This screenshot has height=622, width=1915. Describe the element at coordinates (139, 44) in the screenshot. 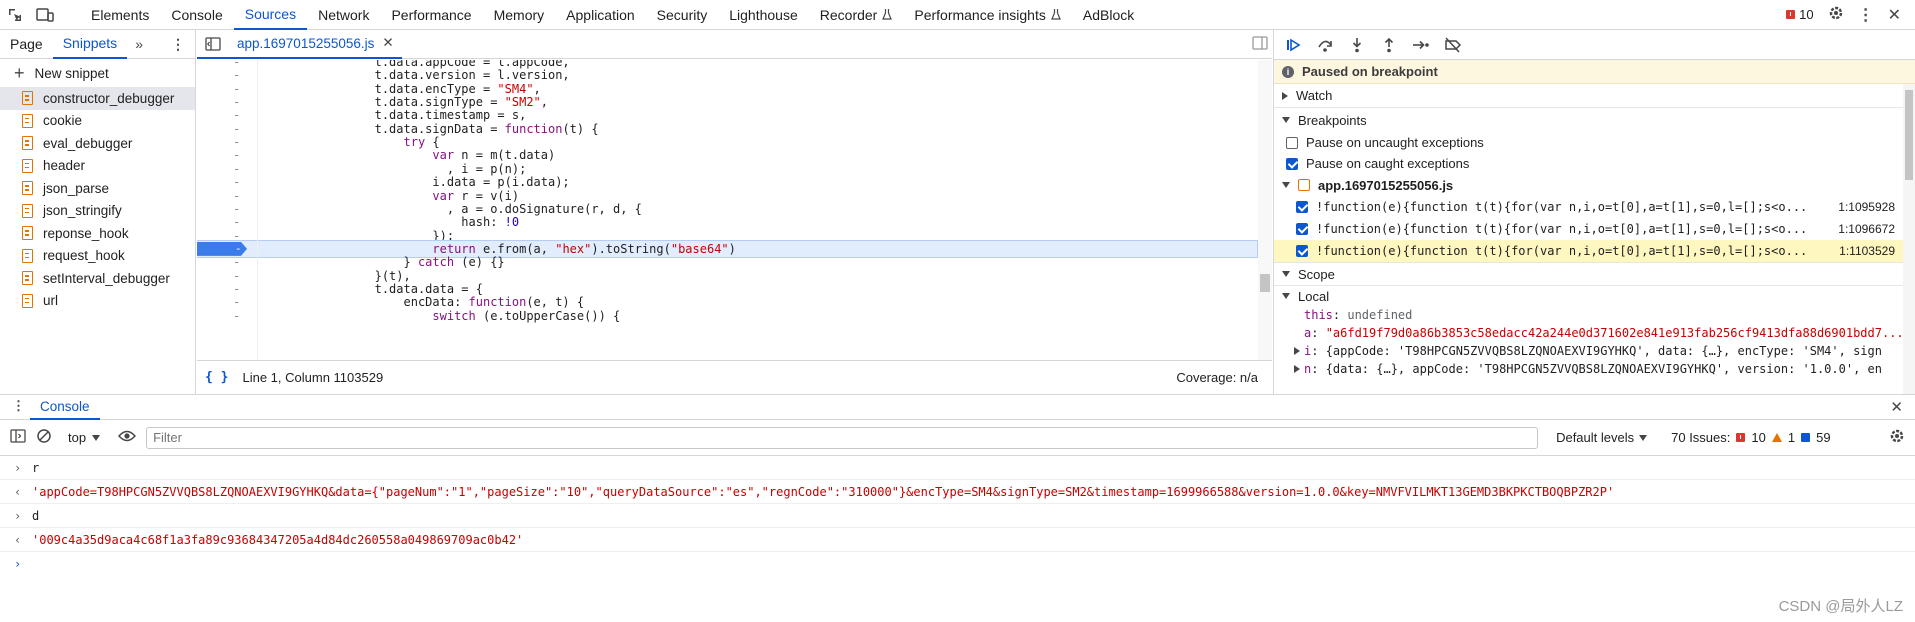

I see `more-tabs-icon: »` at that location.